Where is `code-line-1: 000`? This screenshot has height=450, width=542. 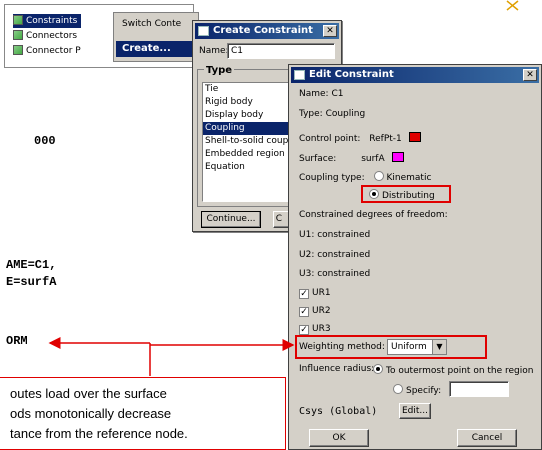
code-line-1: 000 is located at coordinates (45, 141).